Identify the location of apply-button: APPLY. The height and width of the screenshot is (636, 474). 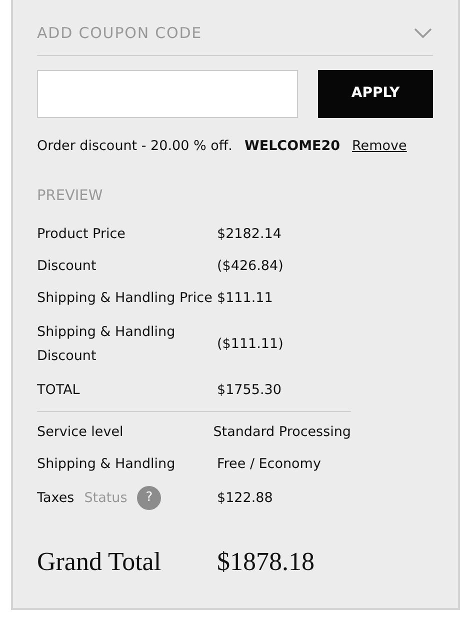
(375, 94).